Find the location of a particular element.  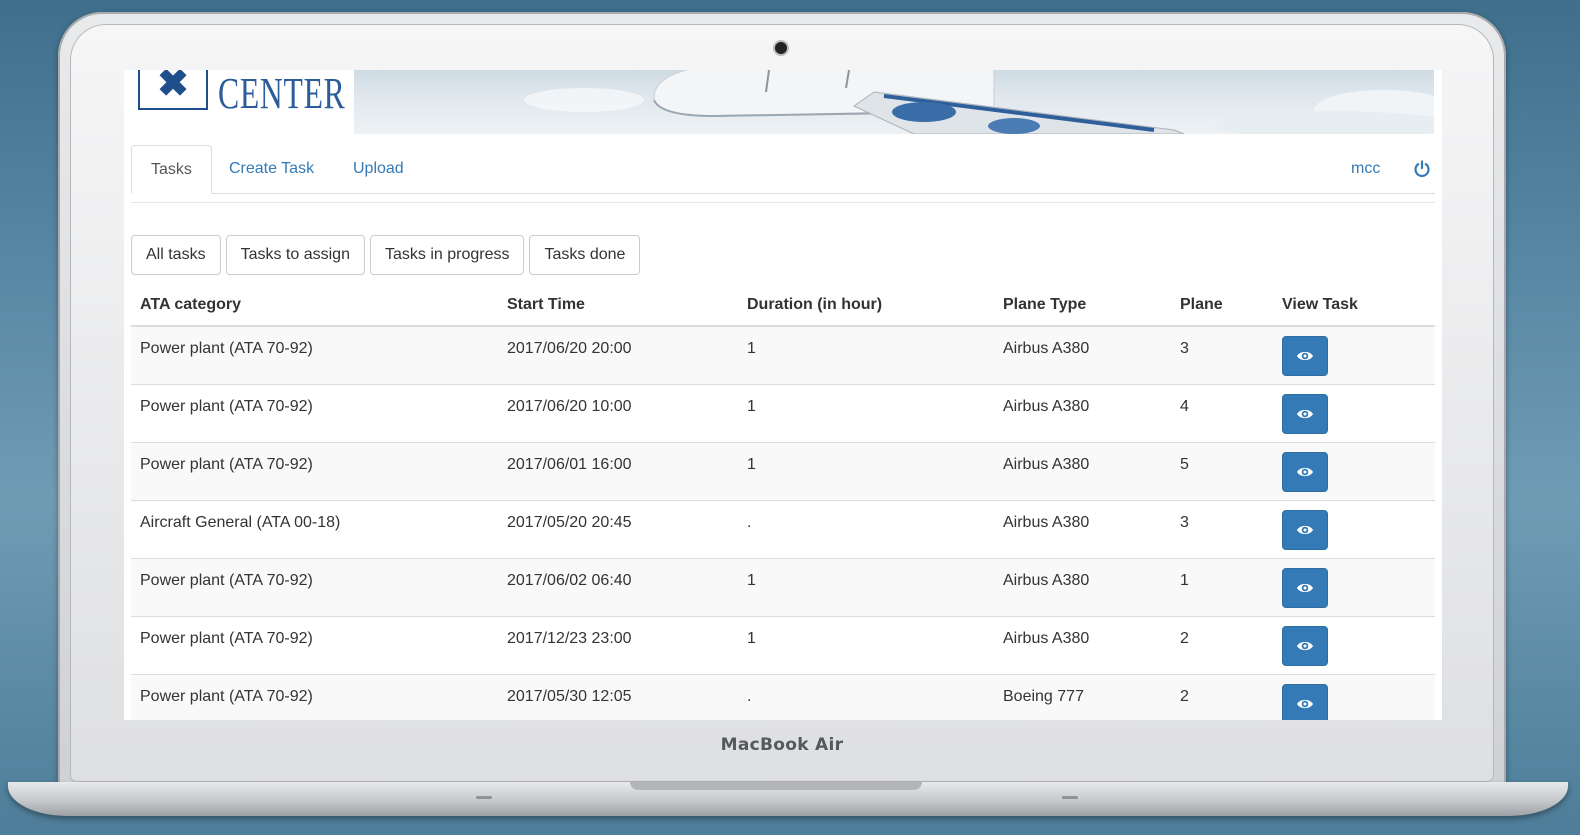

column-header-duration: Duration (in hour) is located at coordinates (866, 306).